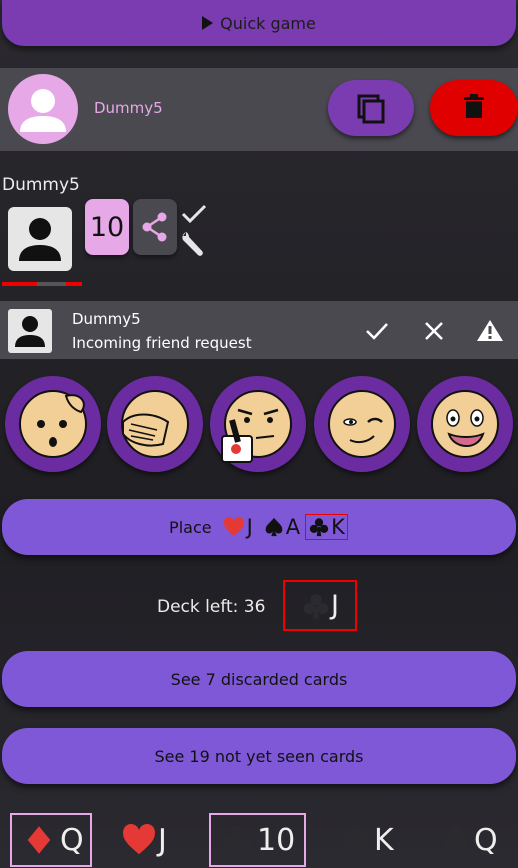 The height and width of the screenshot is (868, 518). I want to click on card-rank: A, so click(293, 527).